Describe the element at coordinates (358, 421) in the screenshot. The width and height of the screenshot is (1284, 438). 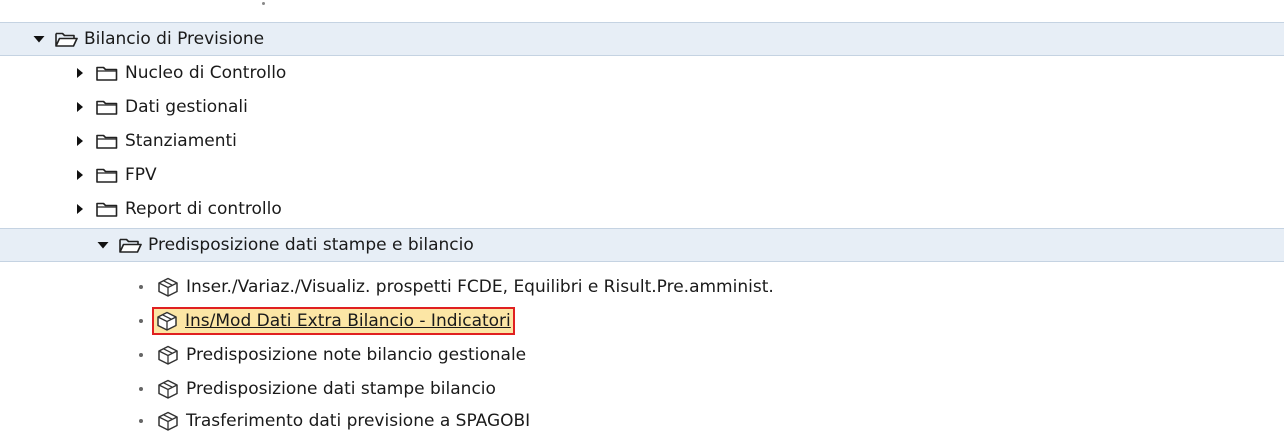
I see `tree-leaf-label: Trasferimento dati previsione a SPAGOBI` at that location.